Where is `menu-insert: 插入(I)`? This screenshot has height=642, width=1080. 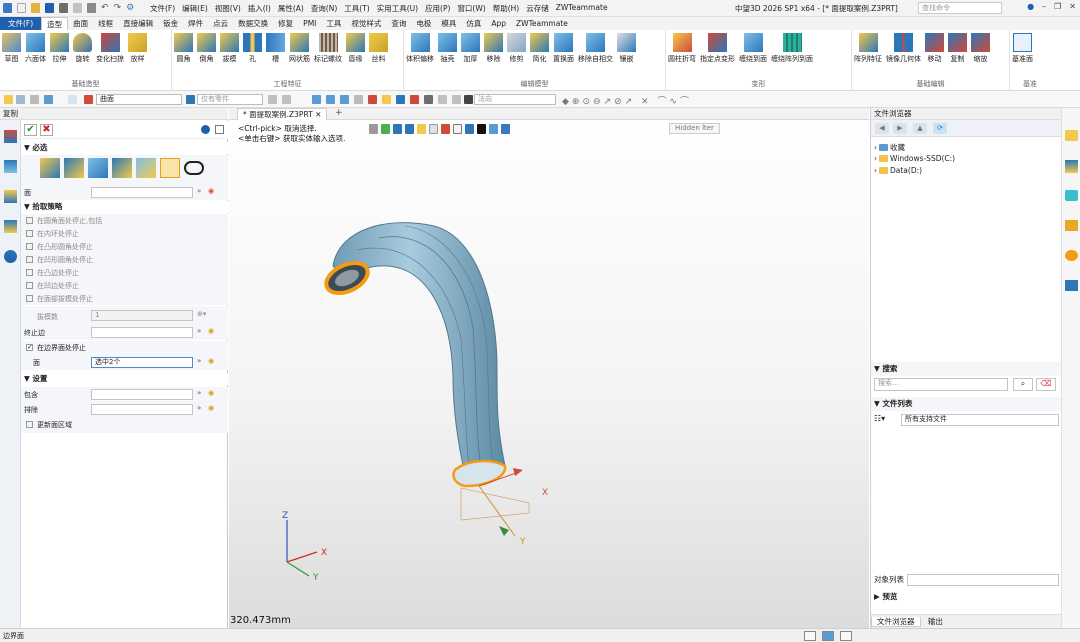
menu-insert: 插入(I) is located at coordinates (259, 8).